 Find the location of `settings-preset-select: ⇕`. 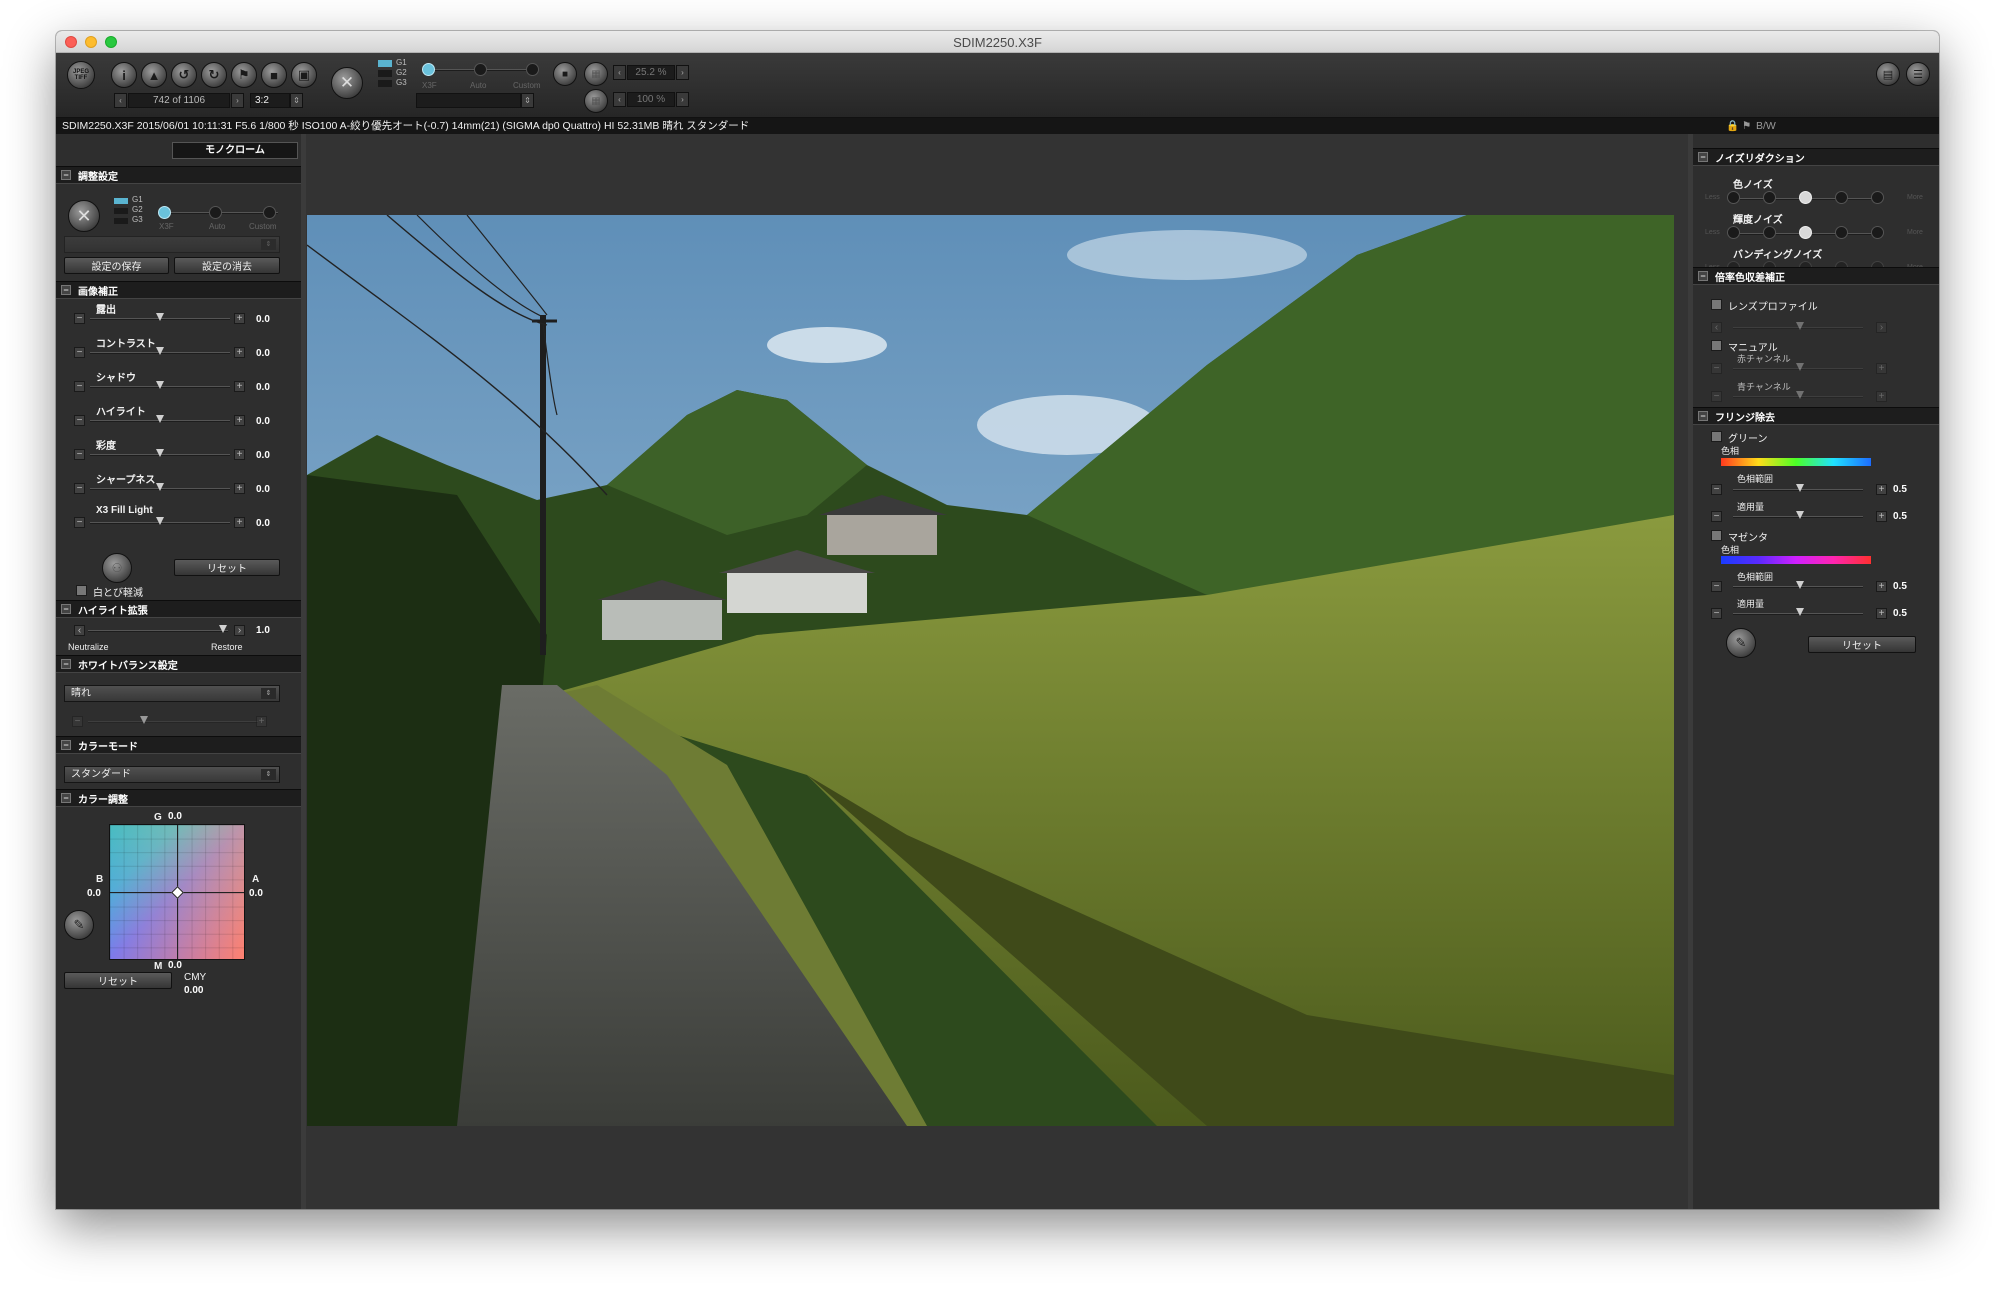

settings-preset-select: ⇕ is located at coordinates (172, 244).